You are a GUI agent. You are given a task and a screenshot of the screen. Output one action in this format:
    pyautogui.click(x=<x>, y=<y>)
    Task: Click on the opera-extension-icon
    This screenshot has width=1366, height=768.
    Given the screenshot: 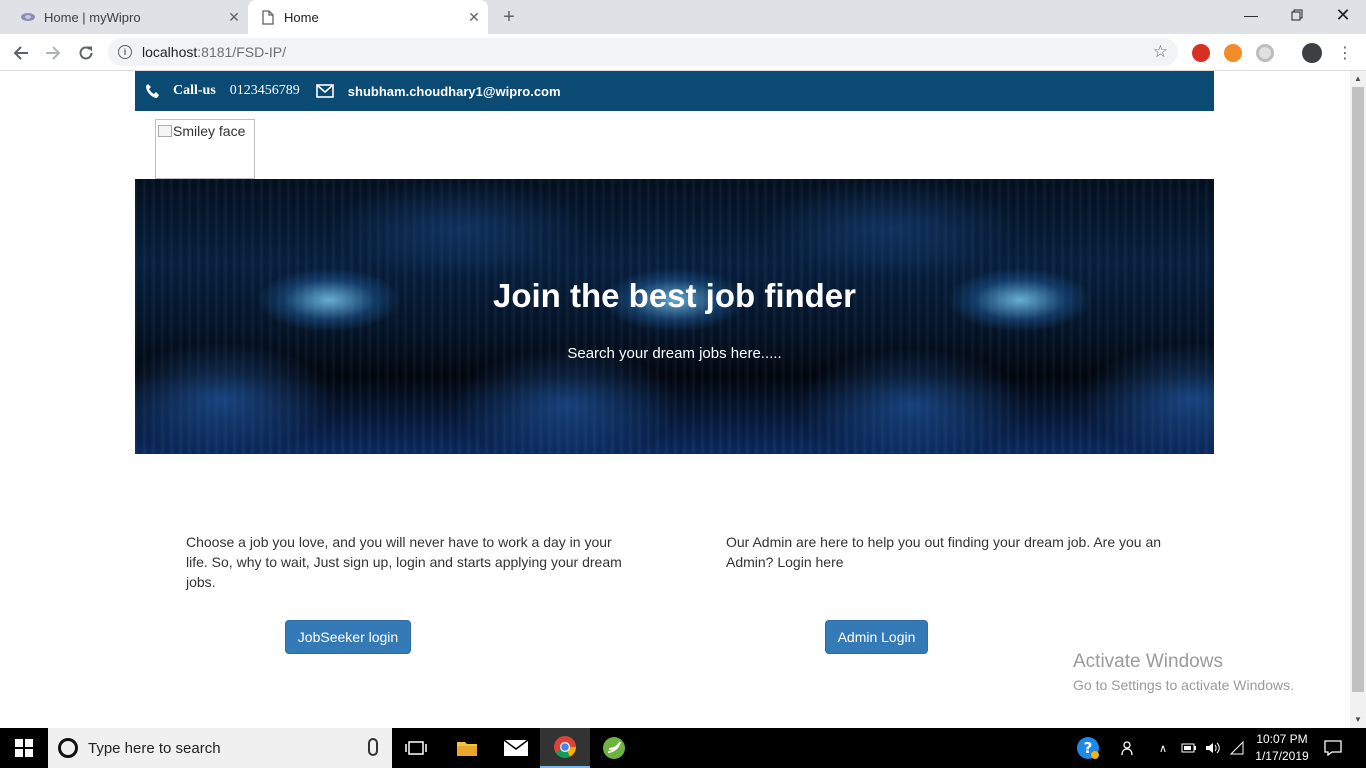 What is the action you would take?
    pyautogui.click(x=1201, y=53)
    